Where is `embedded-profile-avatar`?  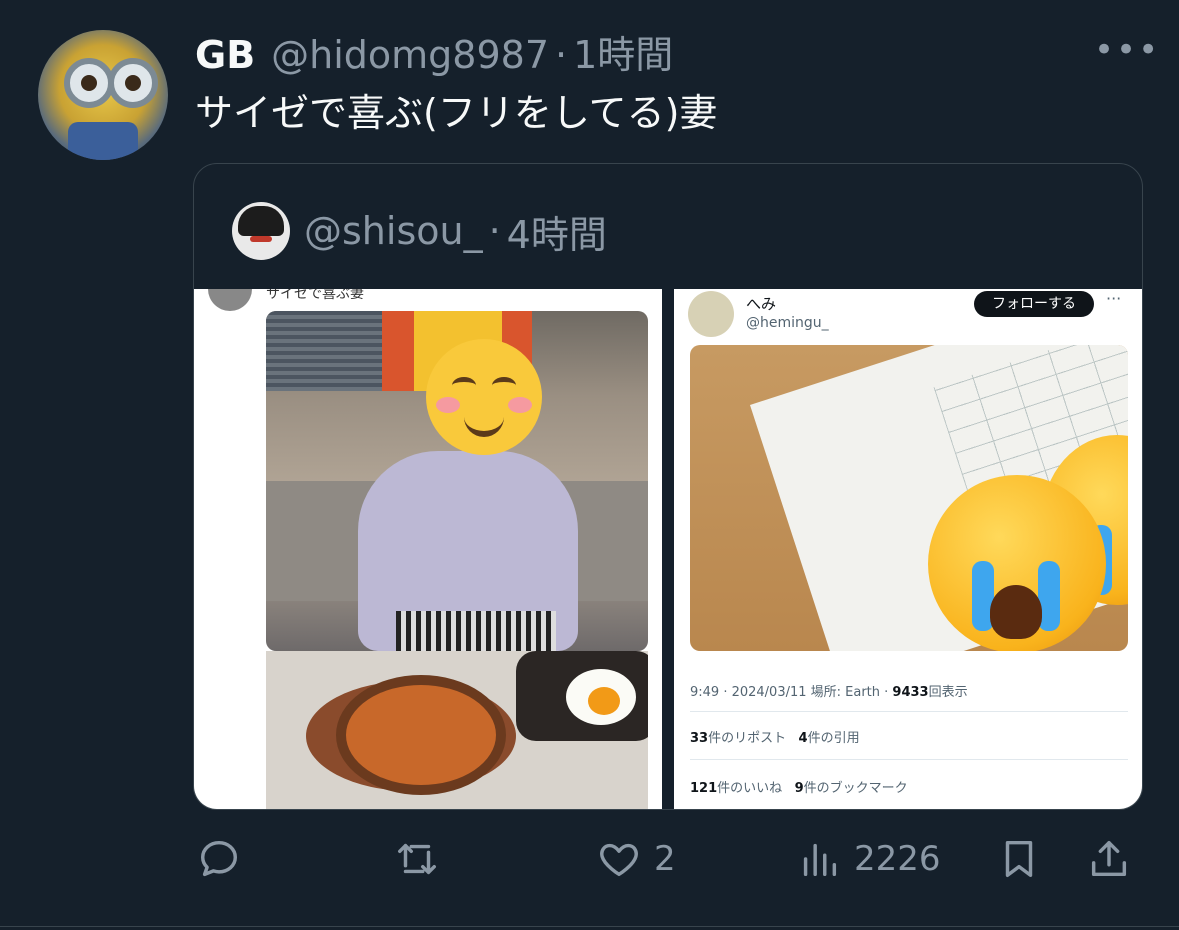 embedded-profile-avatar is located at coordinates (711, 314).